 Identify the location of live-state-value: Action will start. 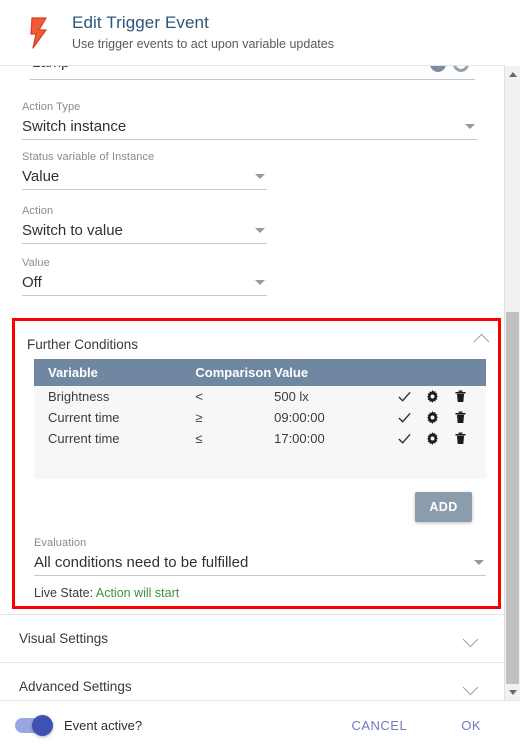
(137, 593).